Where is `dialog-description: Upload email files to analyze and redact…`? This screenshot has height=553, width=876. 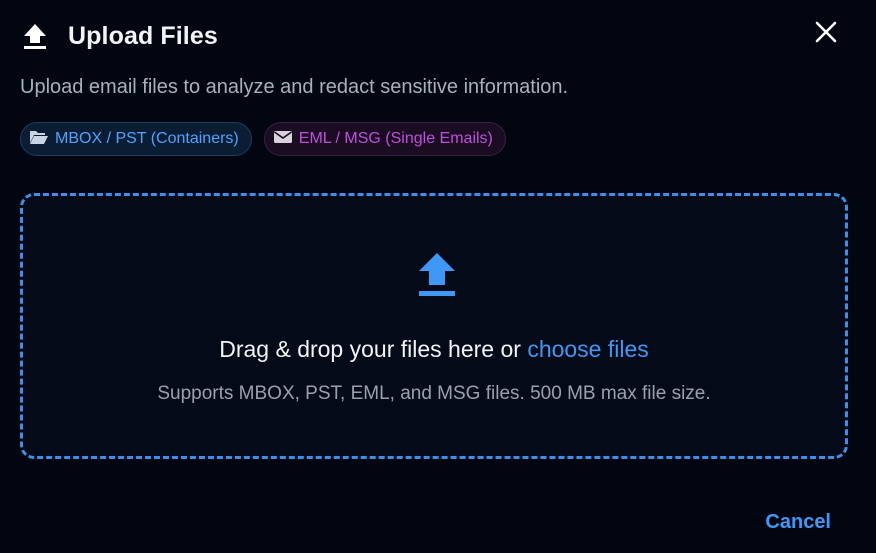 dialog-description: Upload email files to analyze and redact… is located at coordinates (294, 87).